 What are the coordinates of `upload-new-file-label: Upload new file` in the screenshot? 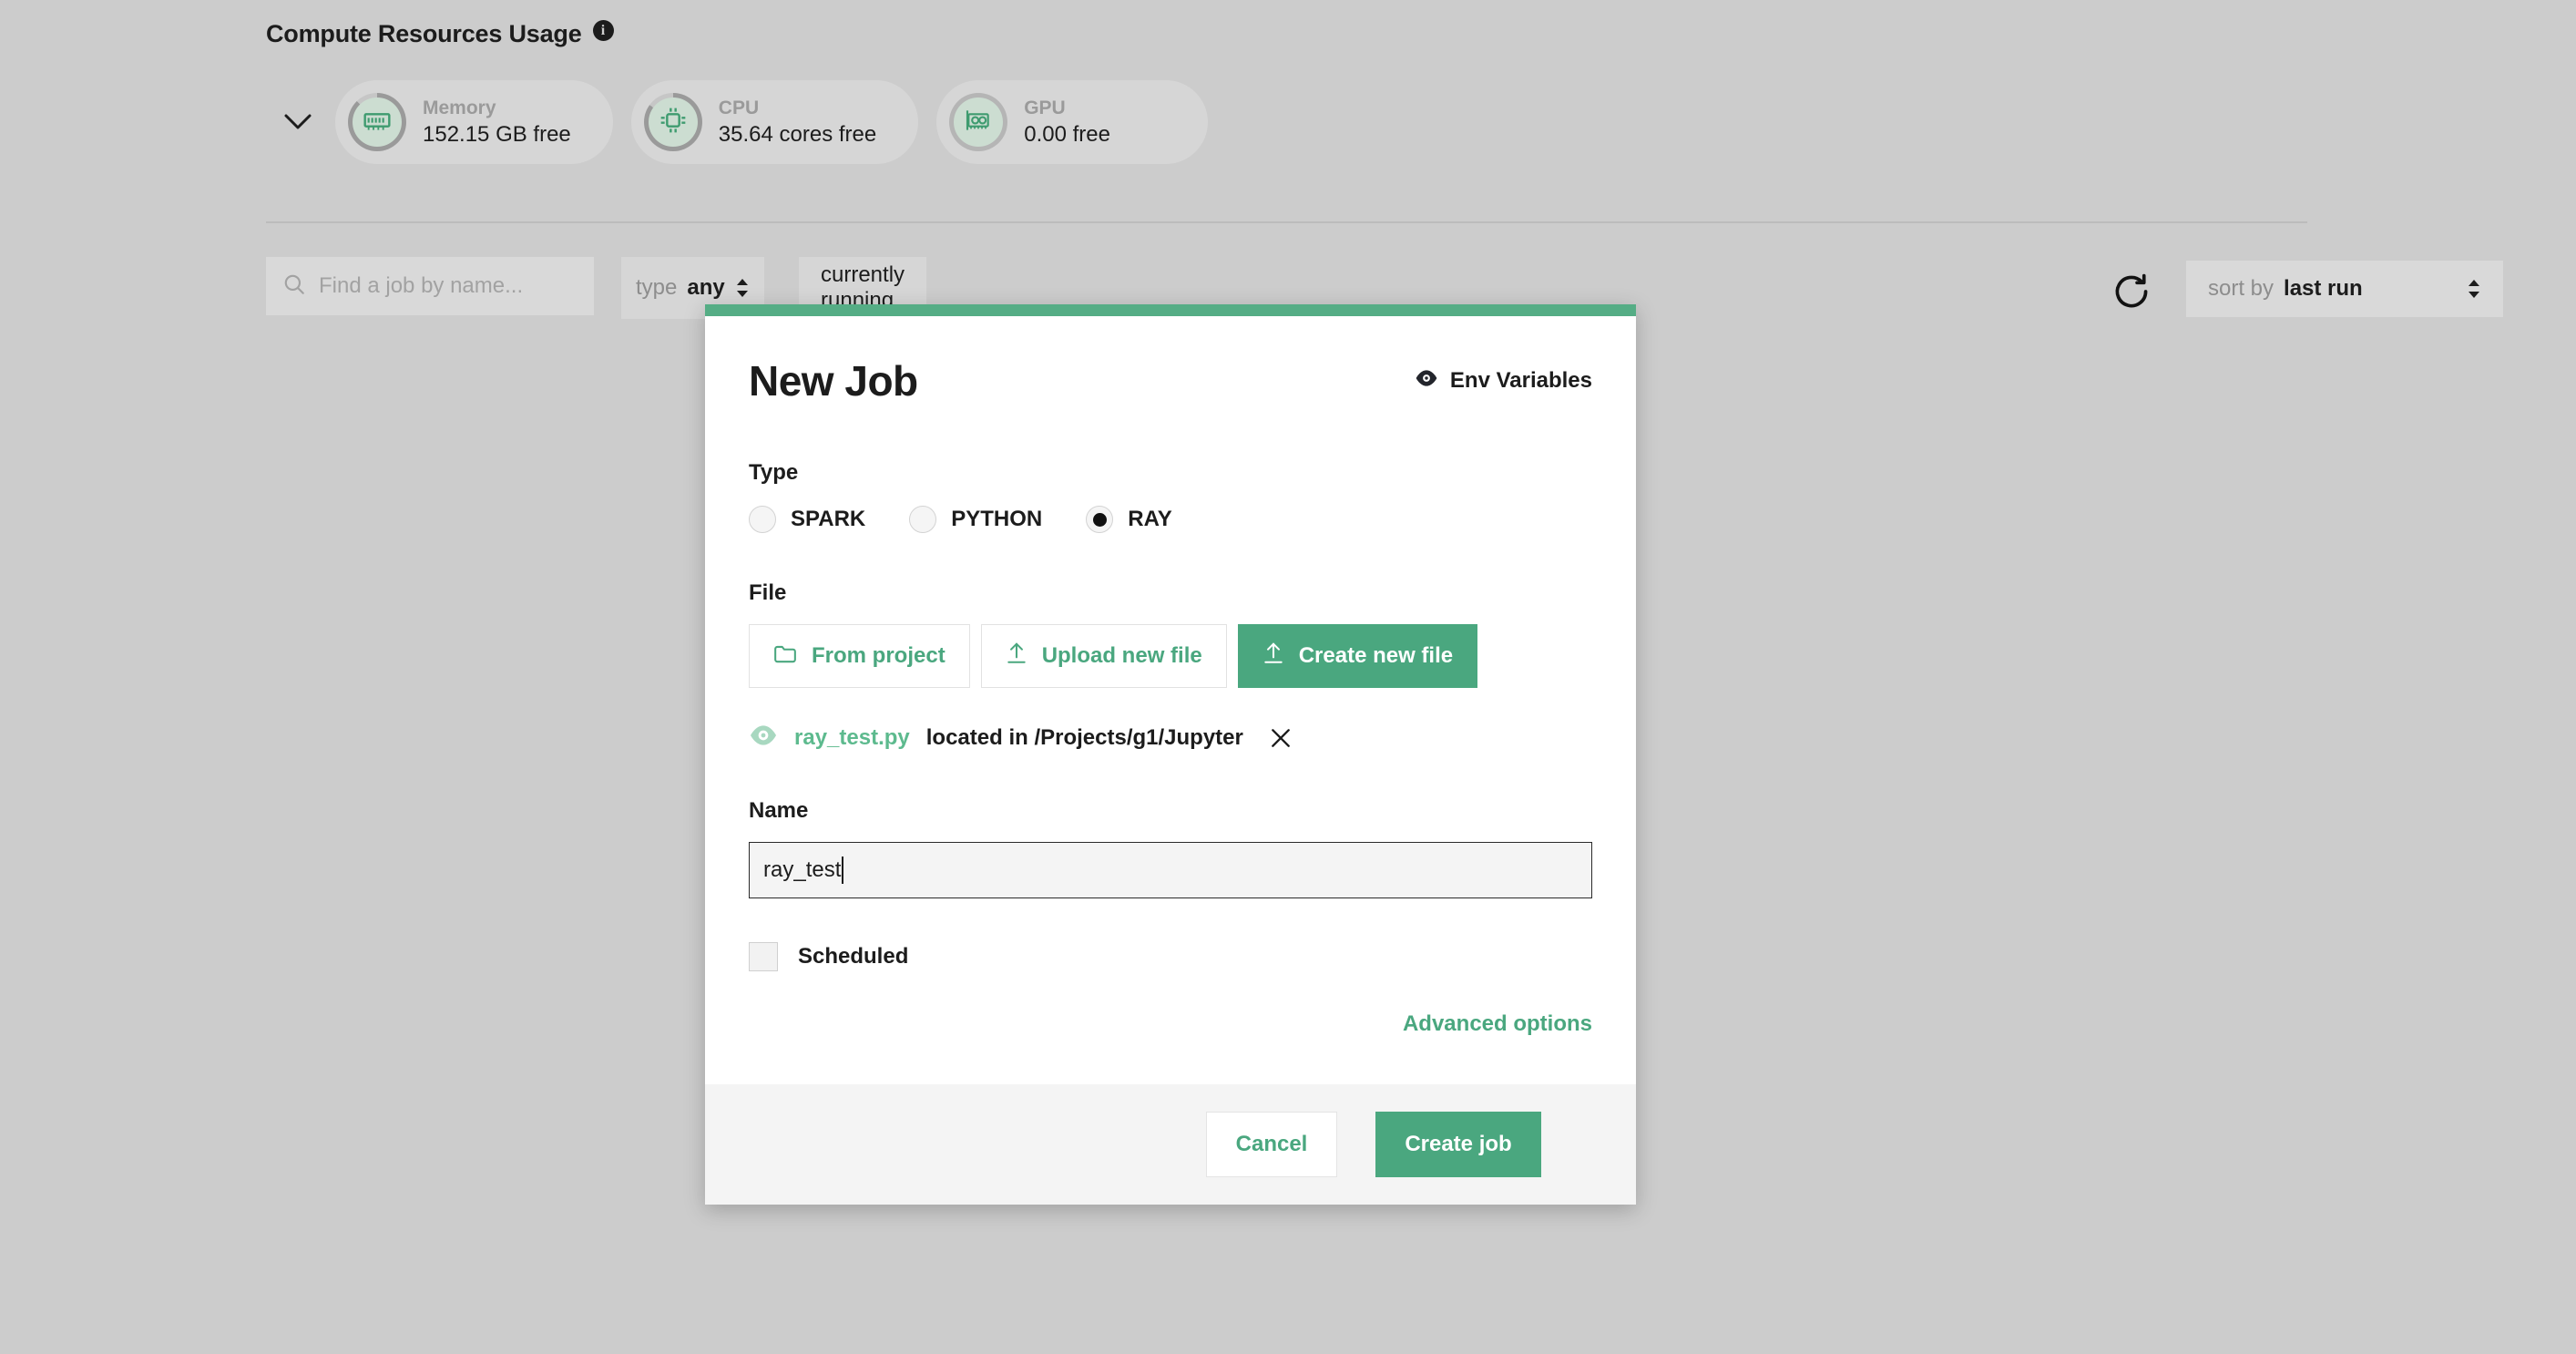 It's located at (1121, 655).